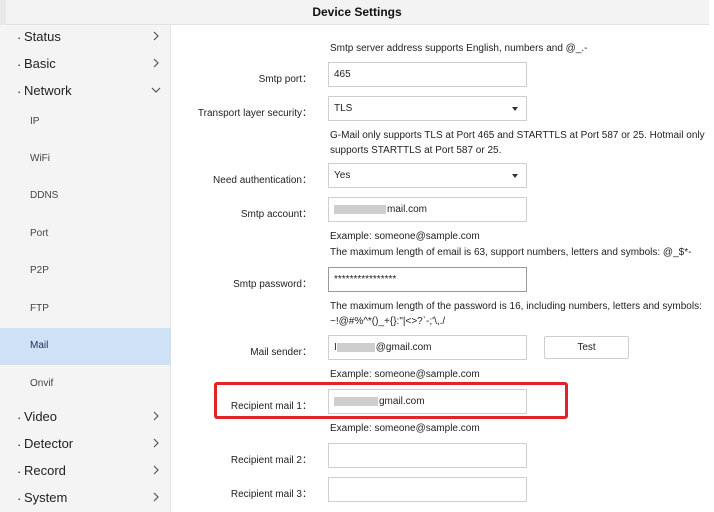 The width and height of the screenshot is (714, 512). I want to click on tls-label: Transport layer security：, so click(254, 113).